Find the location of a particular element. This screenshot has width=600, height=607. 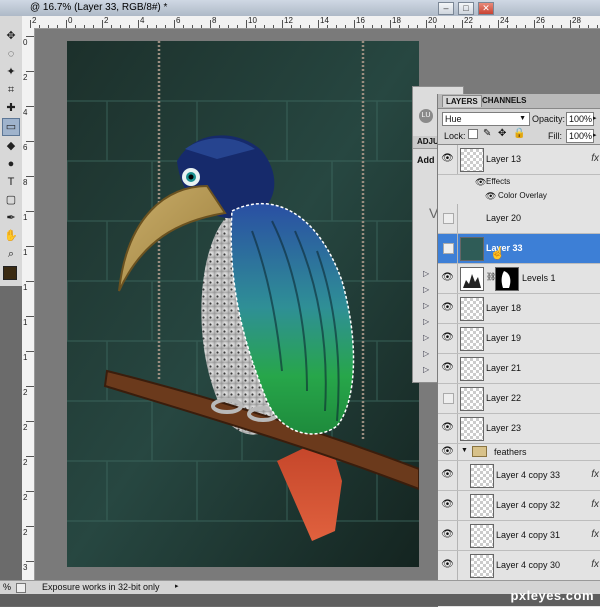

lock-pixels-icon: ✎ is located at coordinates (487, 133).